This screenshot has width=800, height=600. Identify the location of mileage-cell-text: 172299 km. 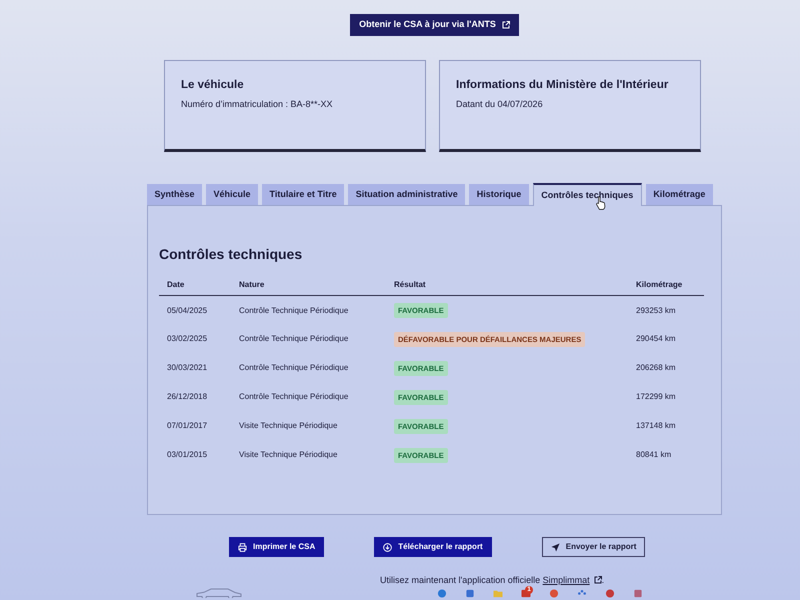
(656, 397).